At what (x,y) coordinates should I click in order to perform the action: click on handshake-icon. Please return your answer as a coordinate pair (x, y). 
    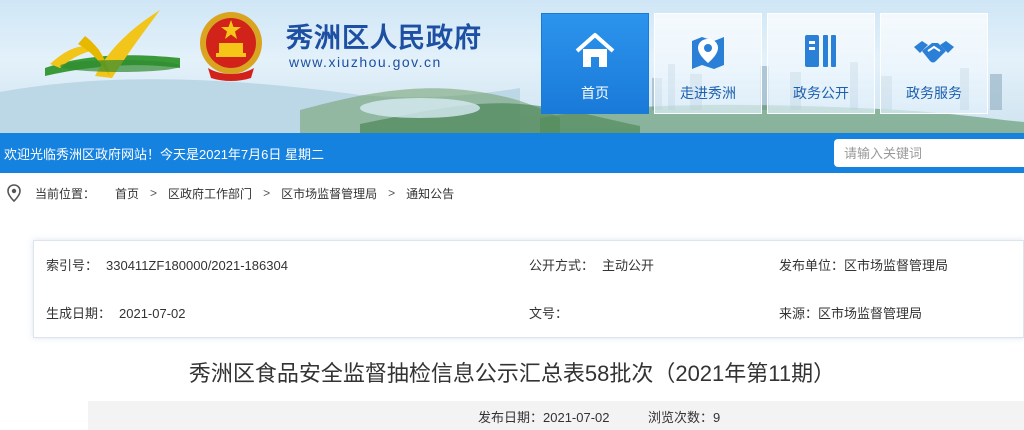
    Looking at the image, I should click on (934, 52).